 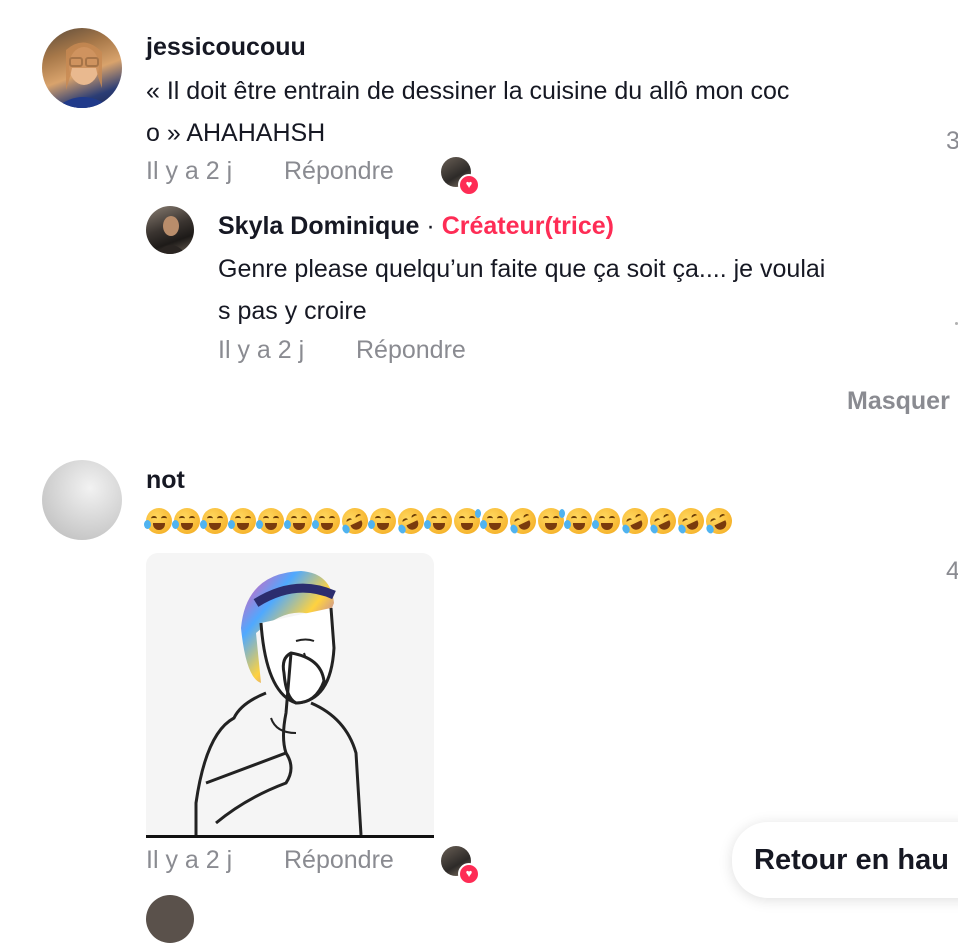 I want to click on comment-image, so click(x=290, y=695).